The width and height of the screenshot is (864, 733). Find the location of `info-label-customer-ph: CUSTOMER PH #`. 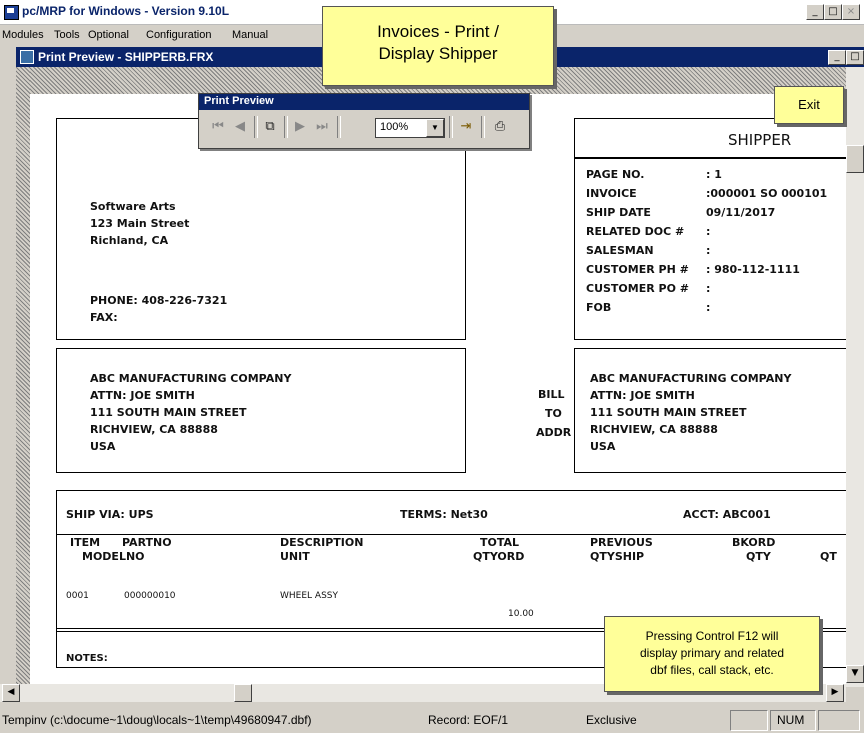

info-label-customer-ph: CUSTOMER PH # is located at coordinates (637, 269).